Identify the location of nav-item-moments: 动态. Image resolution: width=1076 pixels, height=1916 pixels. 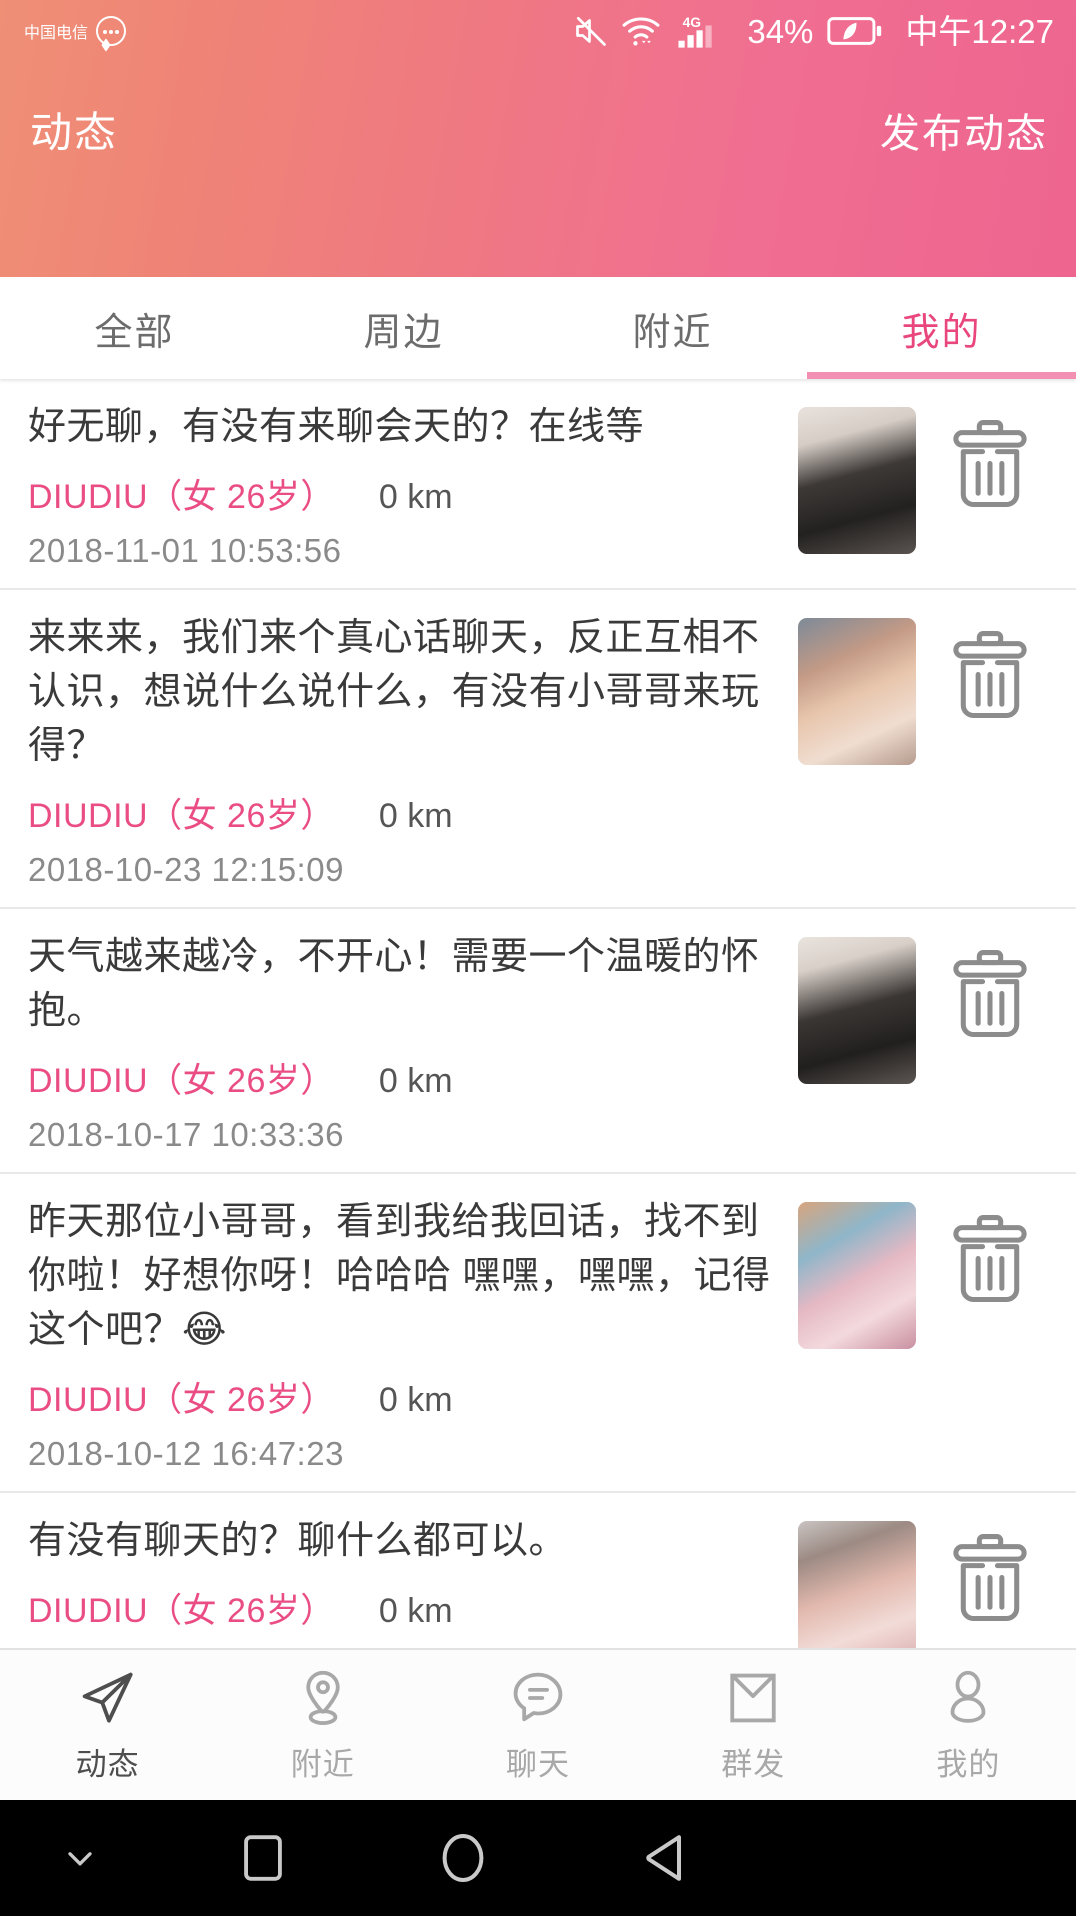
(107, 1725).